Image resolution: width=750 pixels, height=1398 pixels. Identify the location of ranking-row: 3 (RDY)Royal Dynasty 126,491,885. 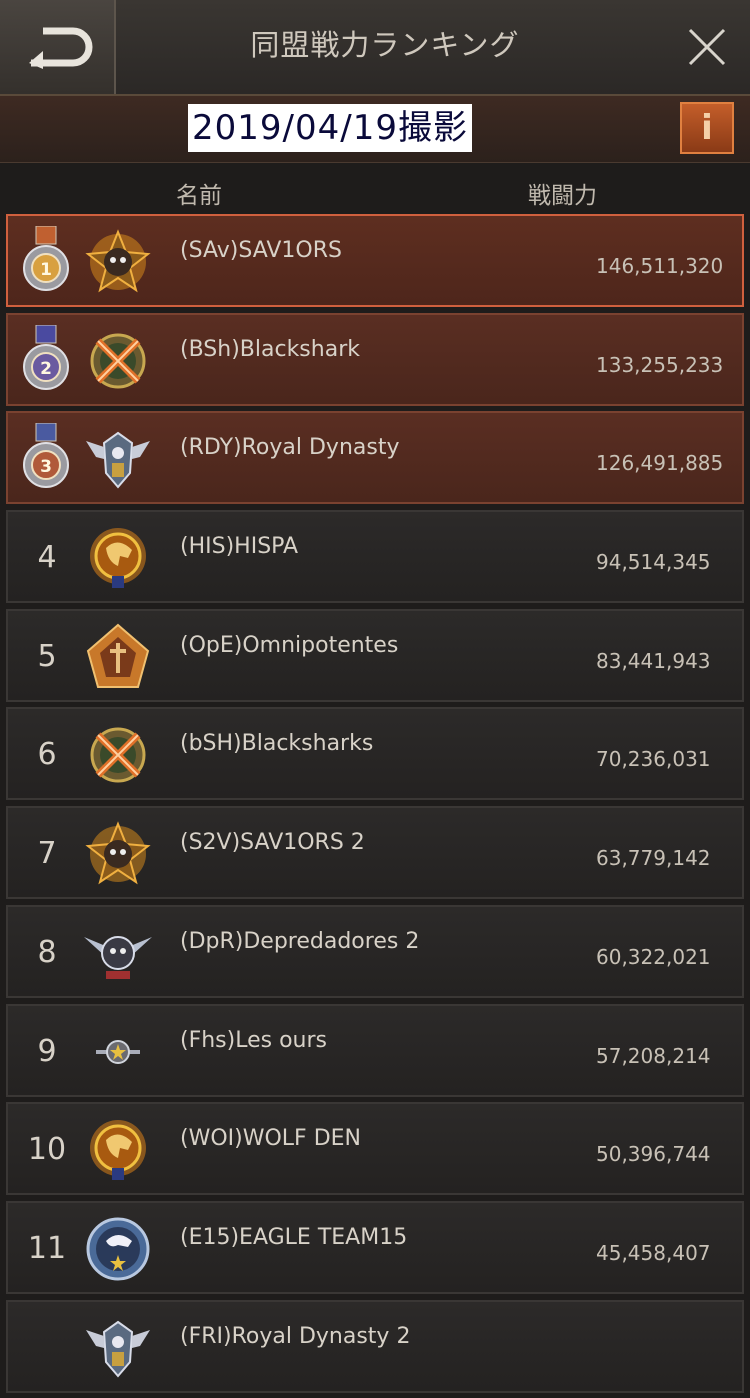
(375, 458).